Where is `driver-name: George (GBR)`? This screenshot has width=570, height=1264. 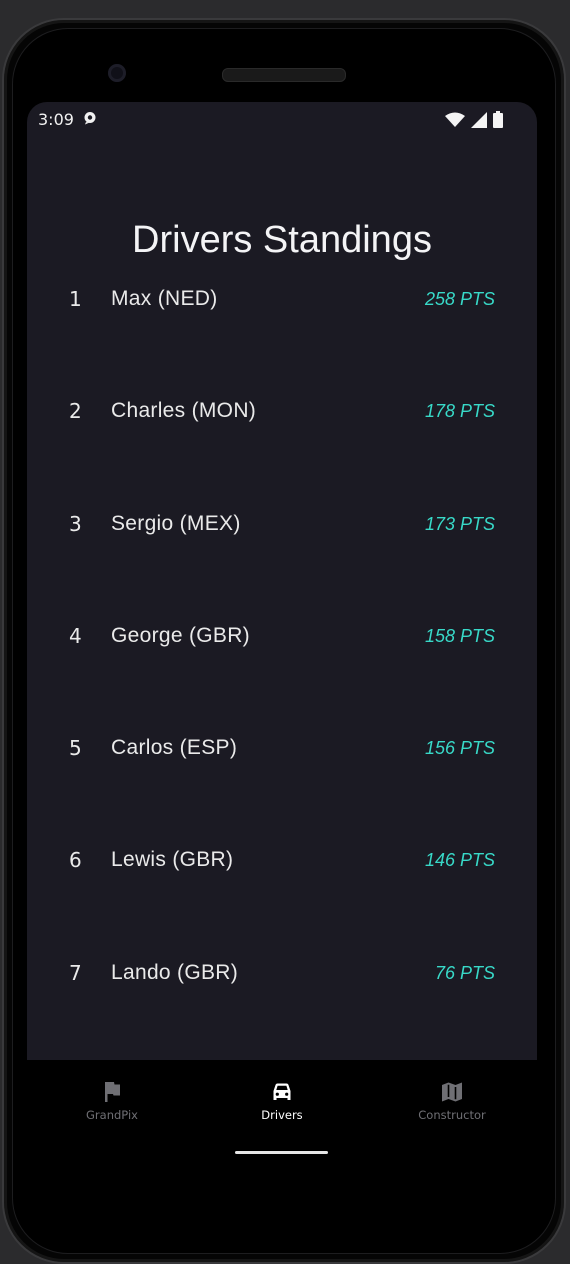 driver-name: George (GBR) is located at coordinates (180, 635).